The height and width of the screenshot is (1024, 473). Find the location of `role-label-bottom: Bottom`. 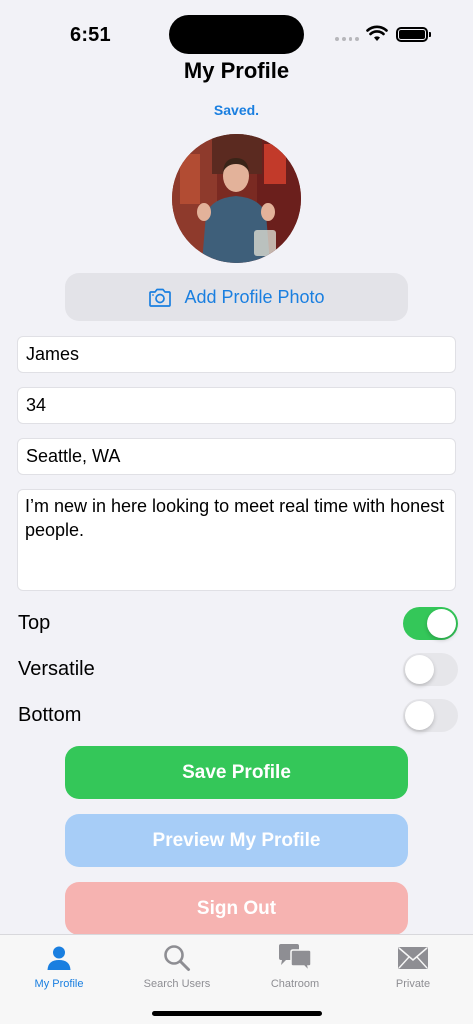

role-label-bottom: Bottom is located at coordinates (50, 714).